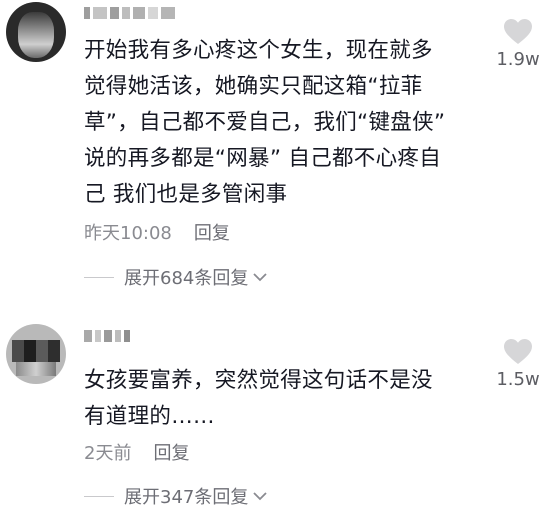 This screenshot has height=522, width=550. I want to click on comment-meta: 2天前 回复, so click(136, 452).